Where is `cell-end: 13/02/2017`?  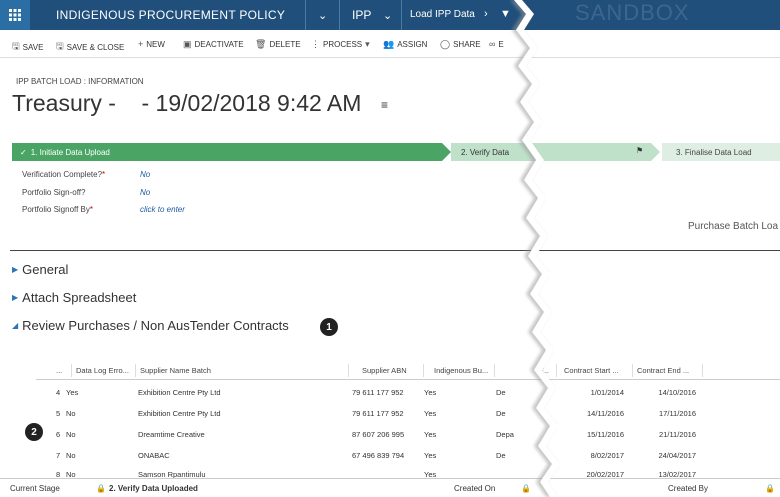
cell-end: 13/02/2017 is located at coordinates (677, 474).